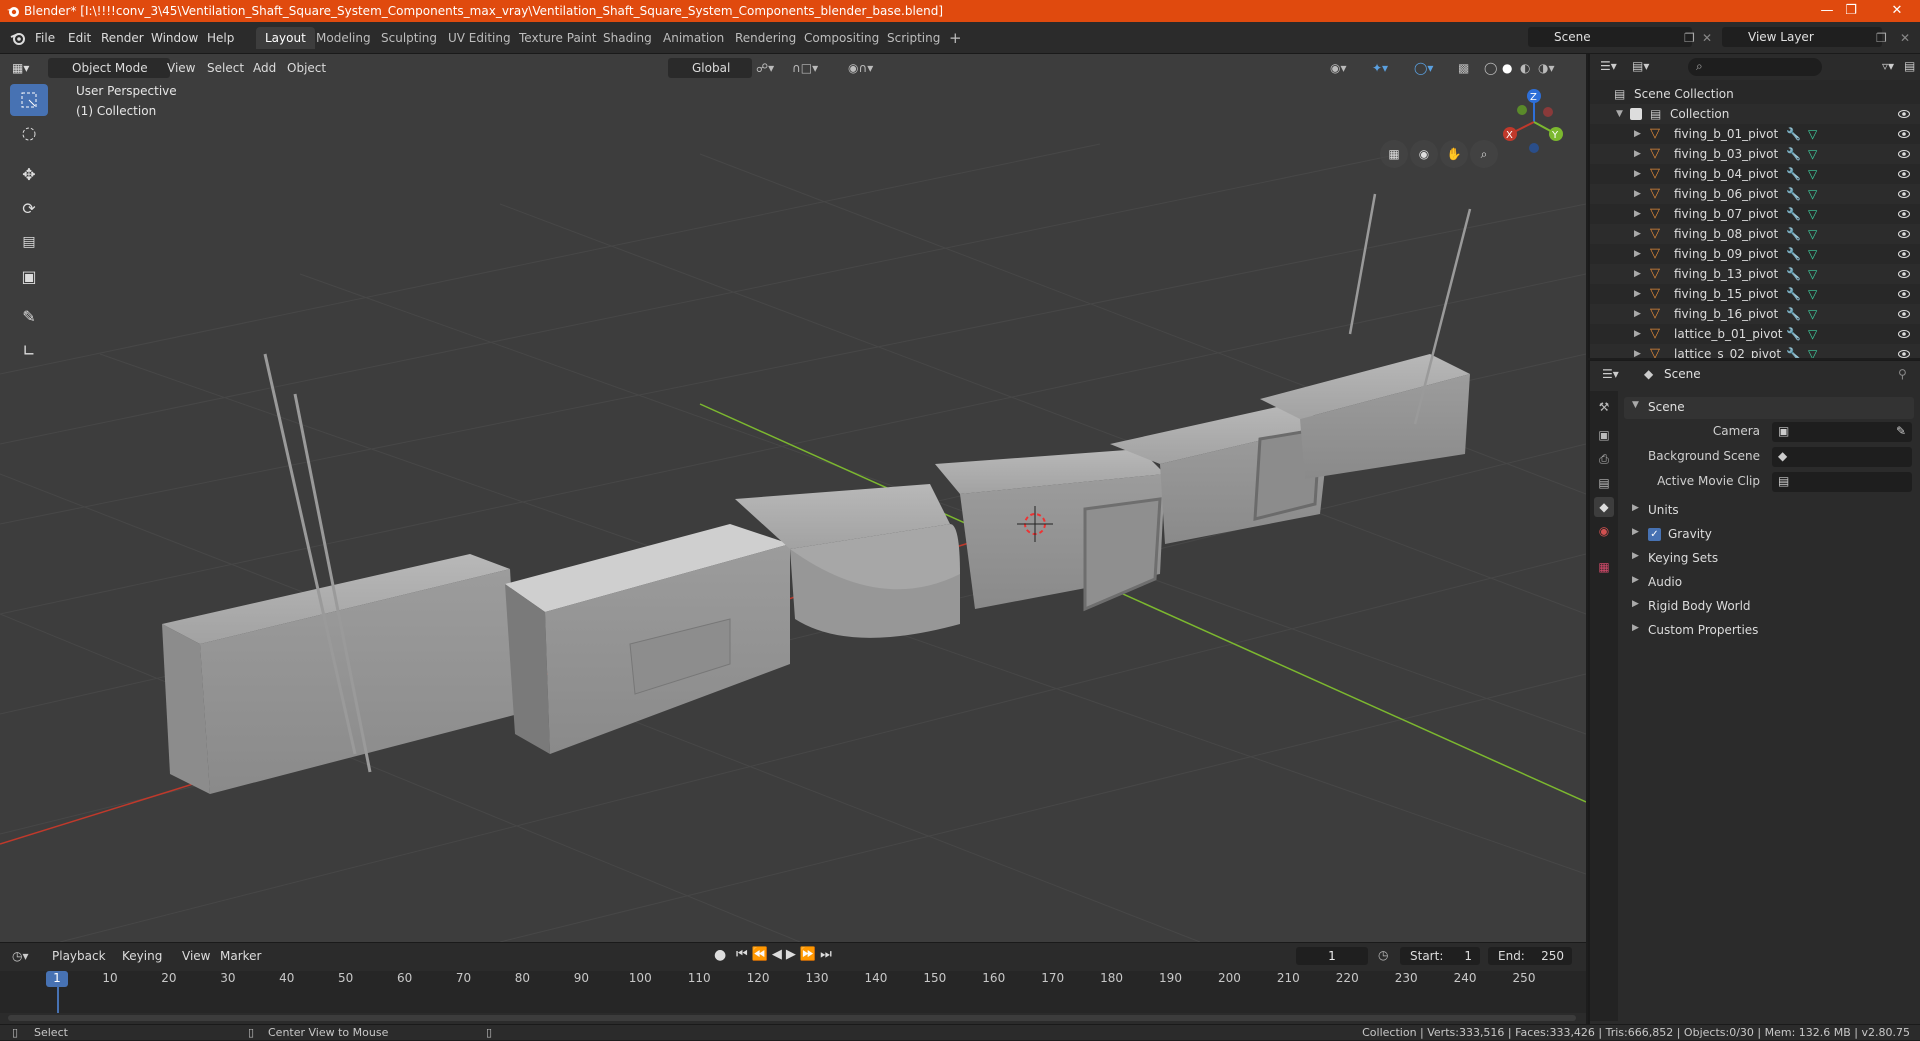  I want to click on measure-tool: ∟, so click(29, 350).